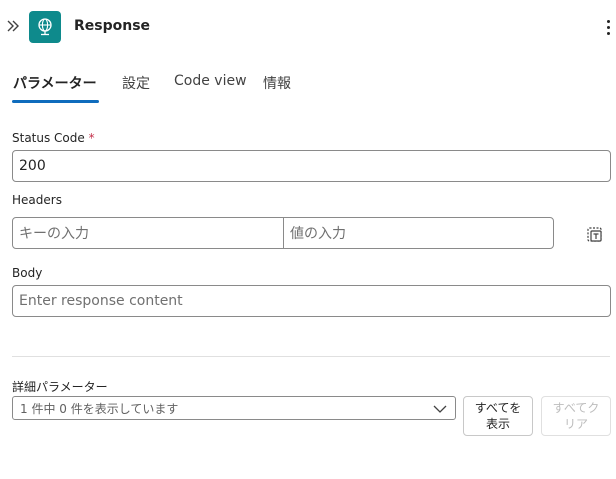 The height and width of the screenshot is (479, 616). Describe the element at coordinates (55, 101) in the screenshot. I see `active-tab-indicator` at that location.